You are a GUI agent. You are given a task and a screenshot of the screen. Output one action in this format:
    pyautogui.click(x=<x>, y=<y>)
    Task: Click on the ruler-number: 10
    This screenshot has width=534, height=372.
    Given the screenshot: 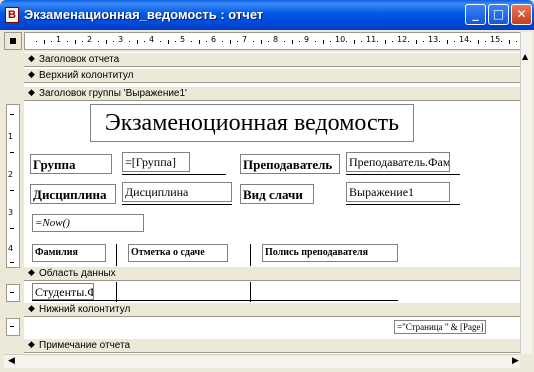 What is the action you would take?
    pyautogui.click(x=340, y=39)
    